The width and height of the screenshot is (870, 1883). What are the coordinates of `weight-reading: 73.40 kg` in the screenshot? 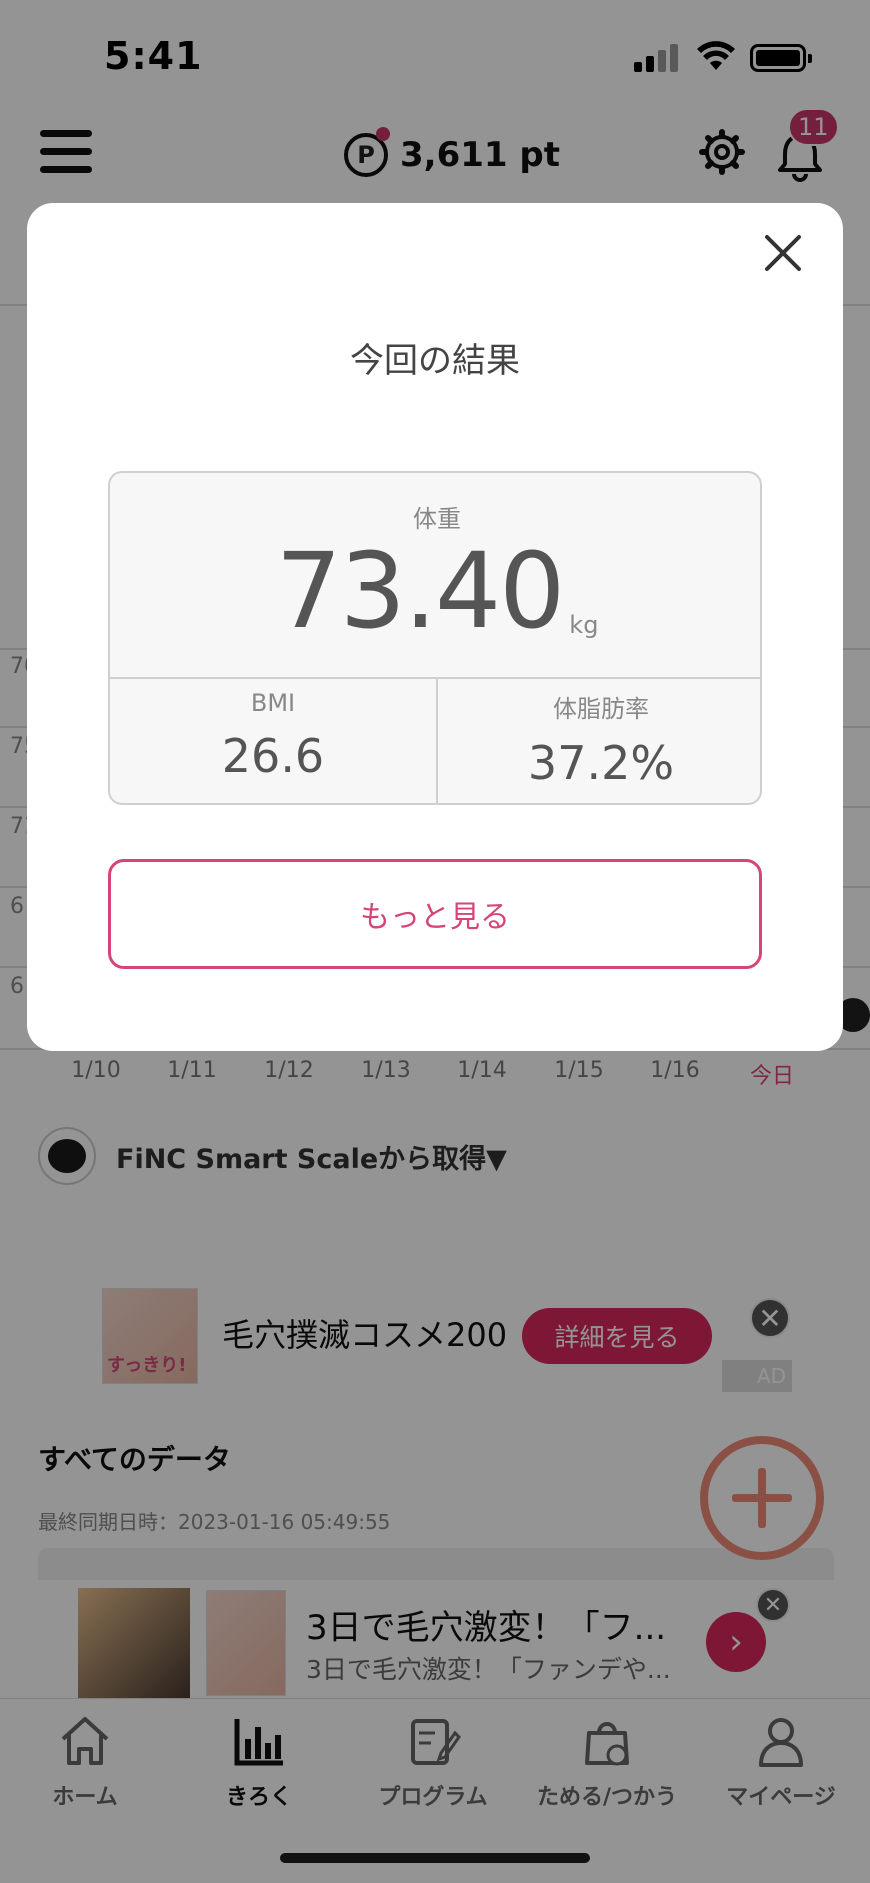 It's located at (435, 591).